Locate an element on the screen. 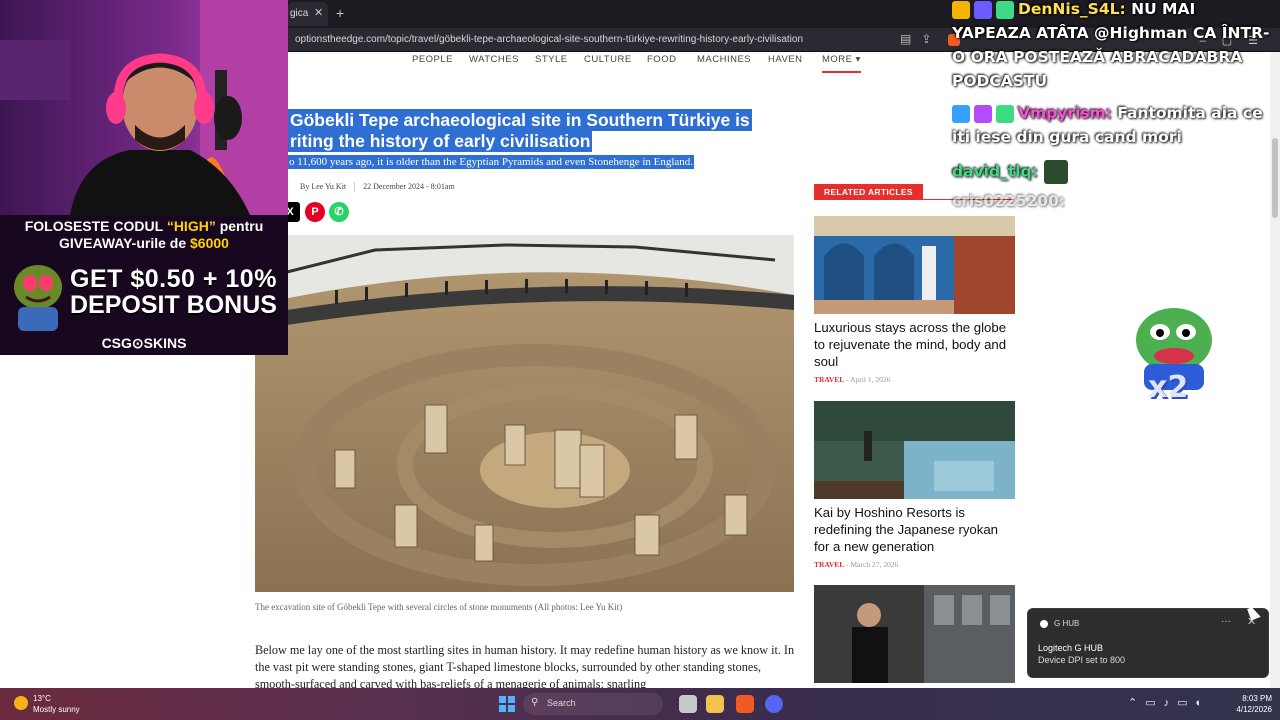  taskbar-clock: 8:03 PM 4/12/2026 is located at coordinates (1250, 704).